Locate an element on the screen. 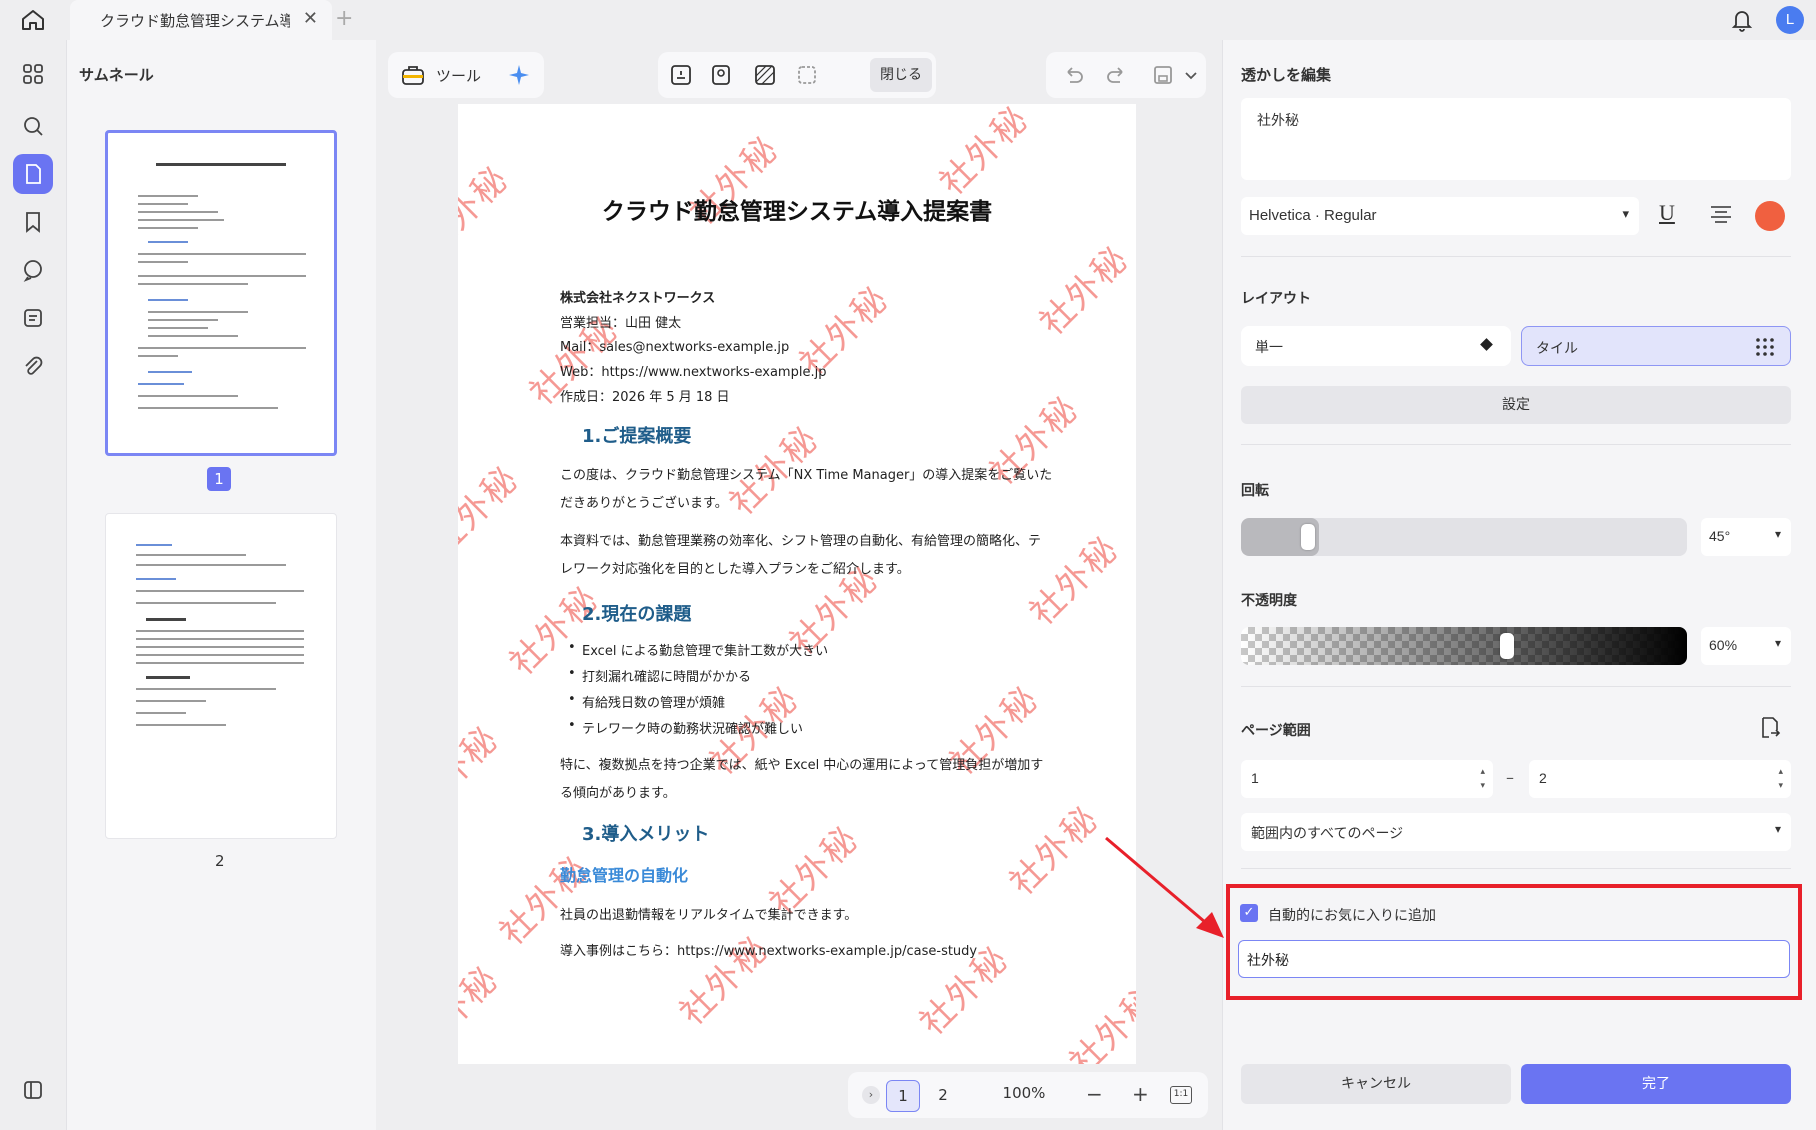  close-watermark-button: 閉じる is located at coordinates (901, 75).